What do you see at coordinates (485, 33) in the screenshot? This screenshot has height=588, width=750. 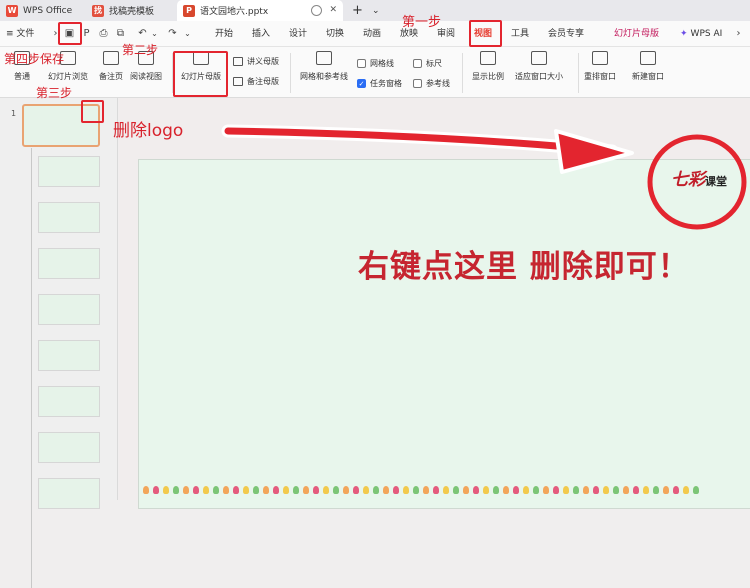 I see `step1-highlight-box` at bounding box center [485, 33].